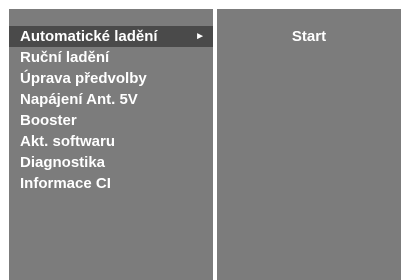 This screenshot has height=280, width=410. Describe the element at coordinates (200, 36) in the screenshot. I see `triangle-right-icon: ►` at that location.